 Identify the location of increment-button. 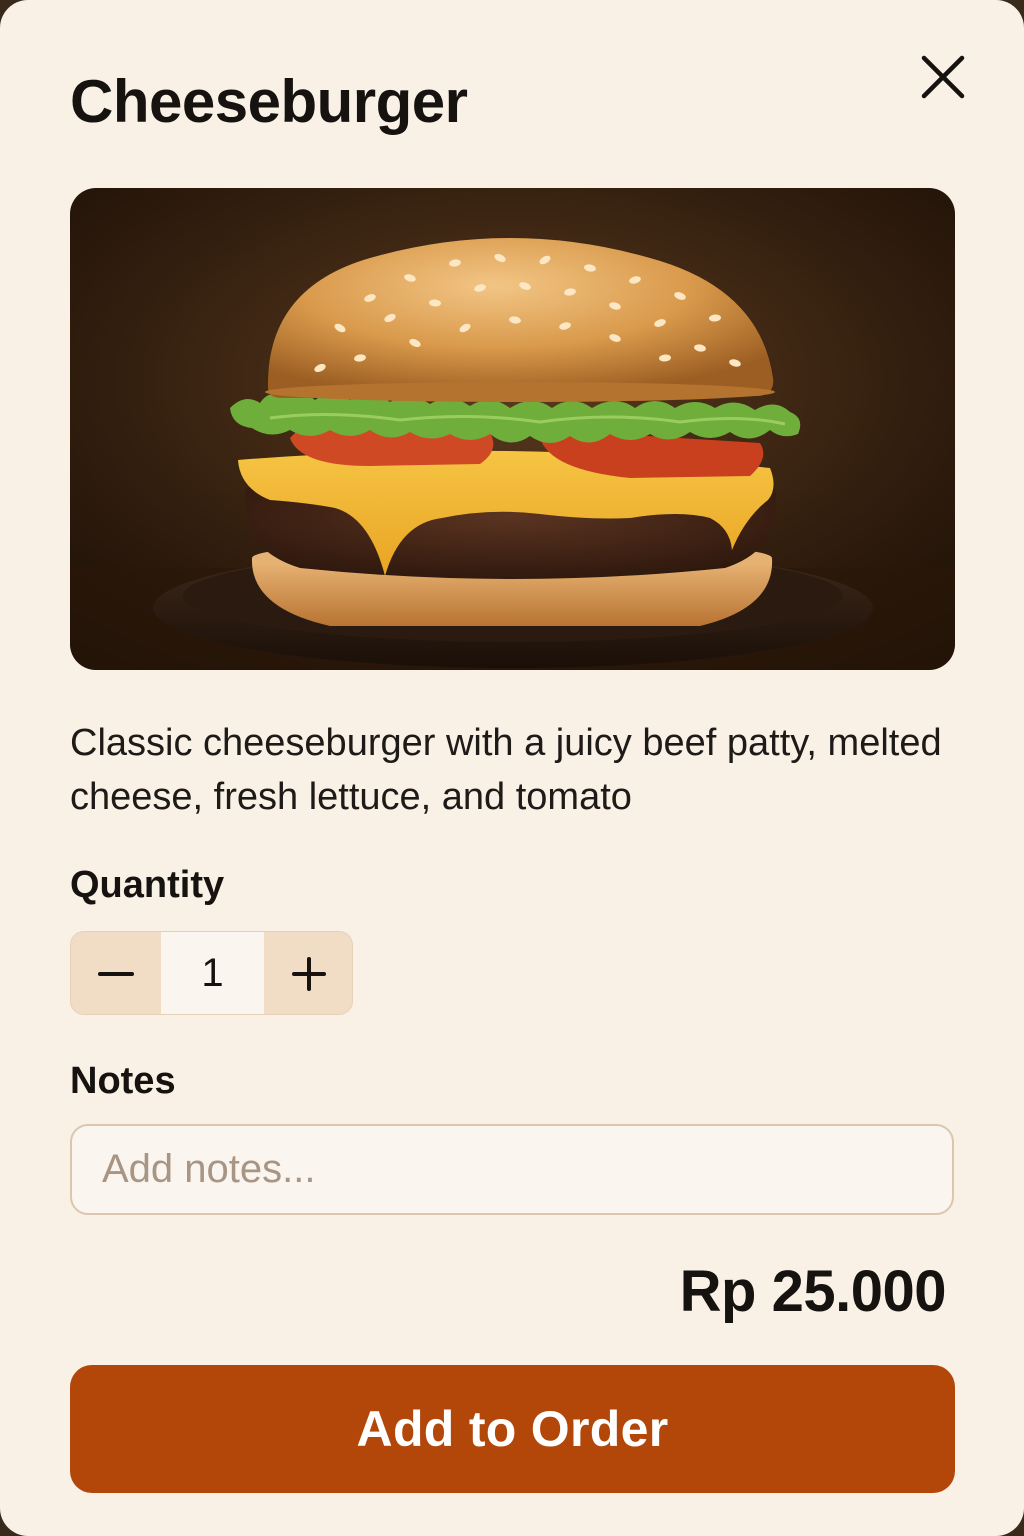
(308, 973).